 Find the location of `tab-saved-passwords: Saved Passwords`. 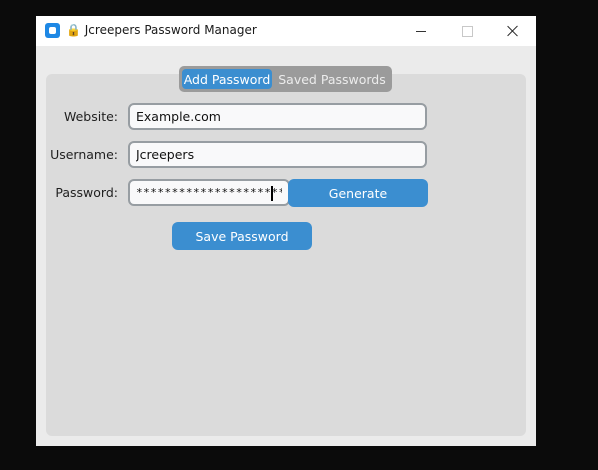

tab-saved-passwords: Saved Passwords is located at coordinates (332, 79).